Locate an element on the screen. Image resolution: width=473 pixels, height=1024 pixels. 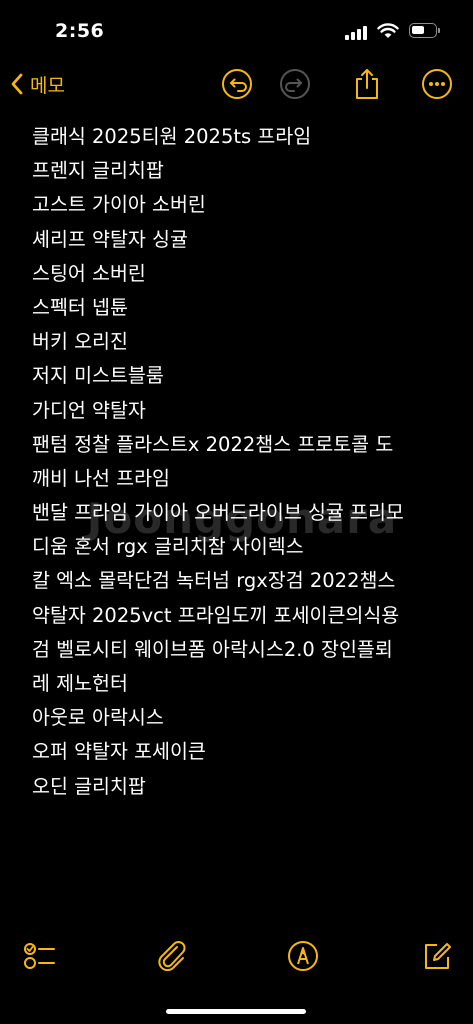
checklist-button is located at coordinates (39, 956).